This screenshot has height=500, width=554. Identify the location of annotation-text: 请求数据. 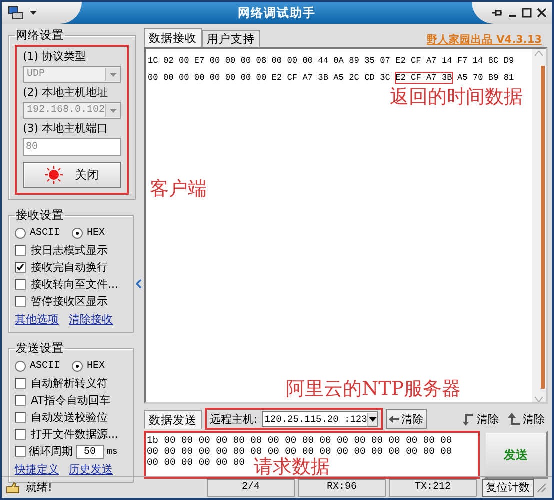
(292, 467).